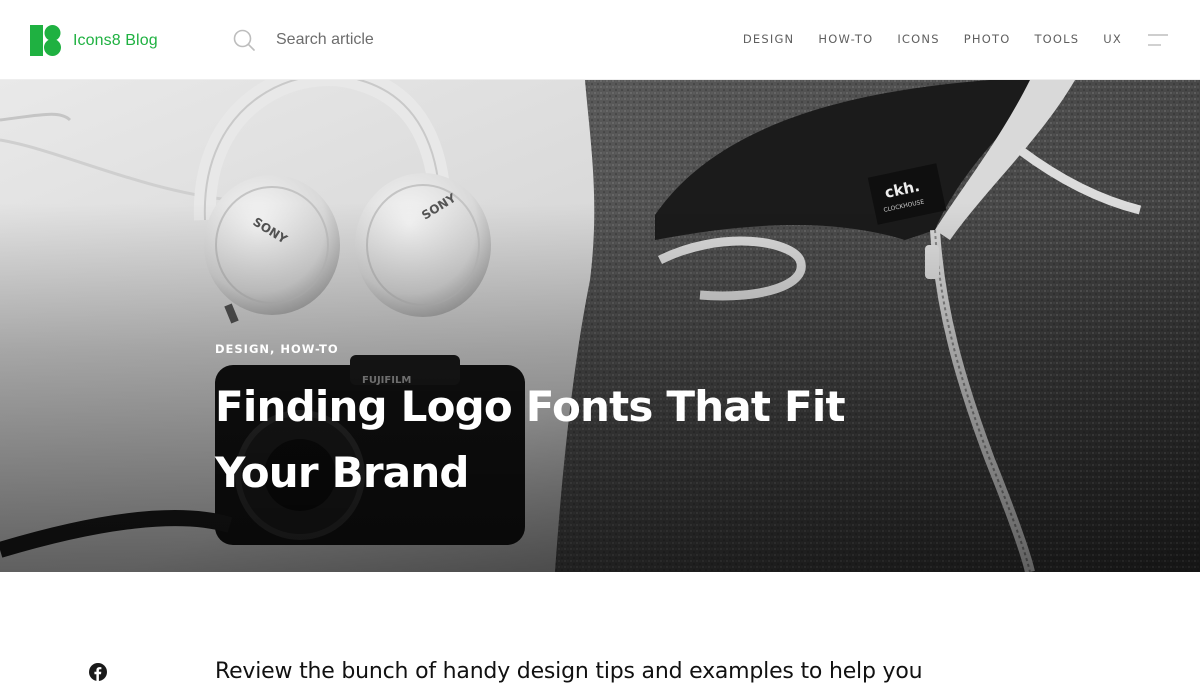 Image resolution: width=1200 pixels, height=698 pixels. Describe the element at coordinates (1158, 40) in the screenshot. I see `hamburger-icon` at that location.